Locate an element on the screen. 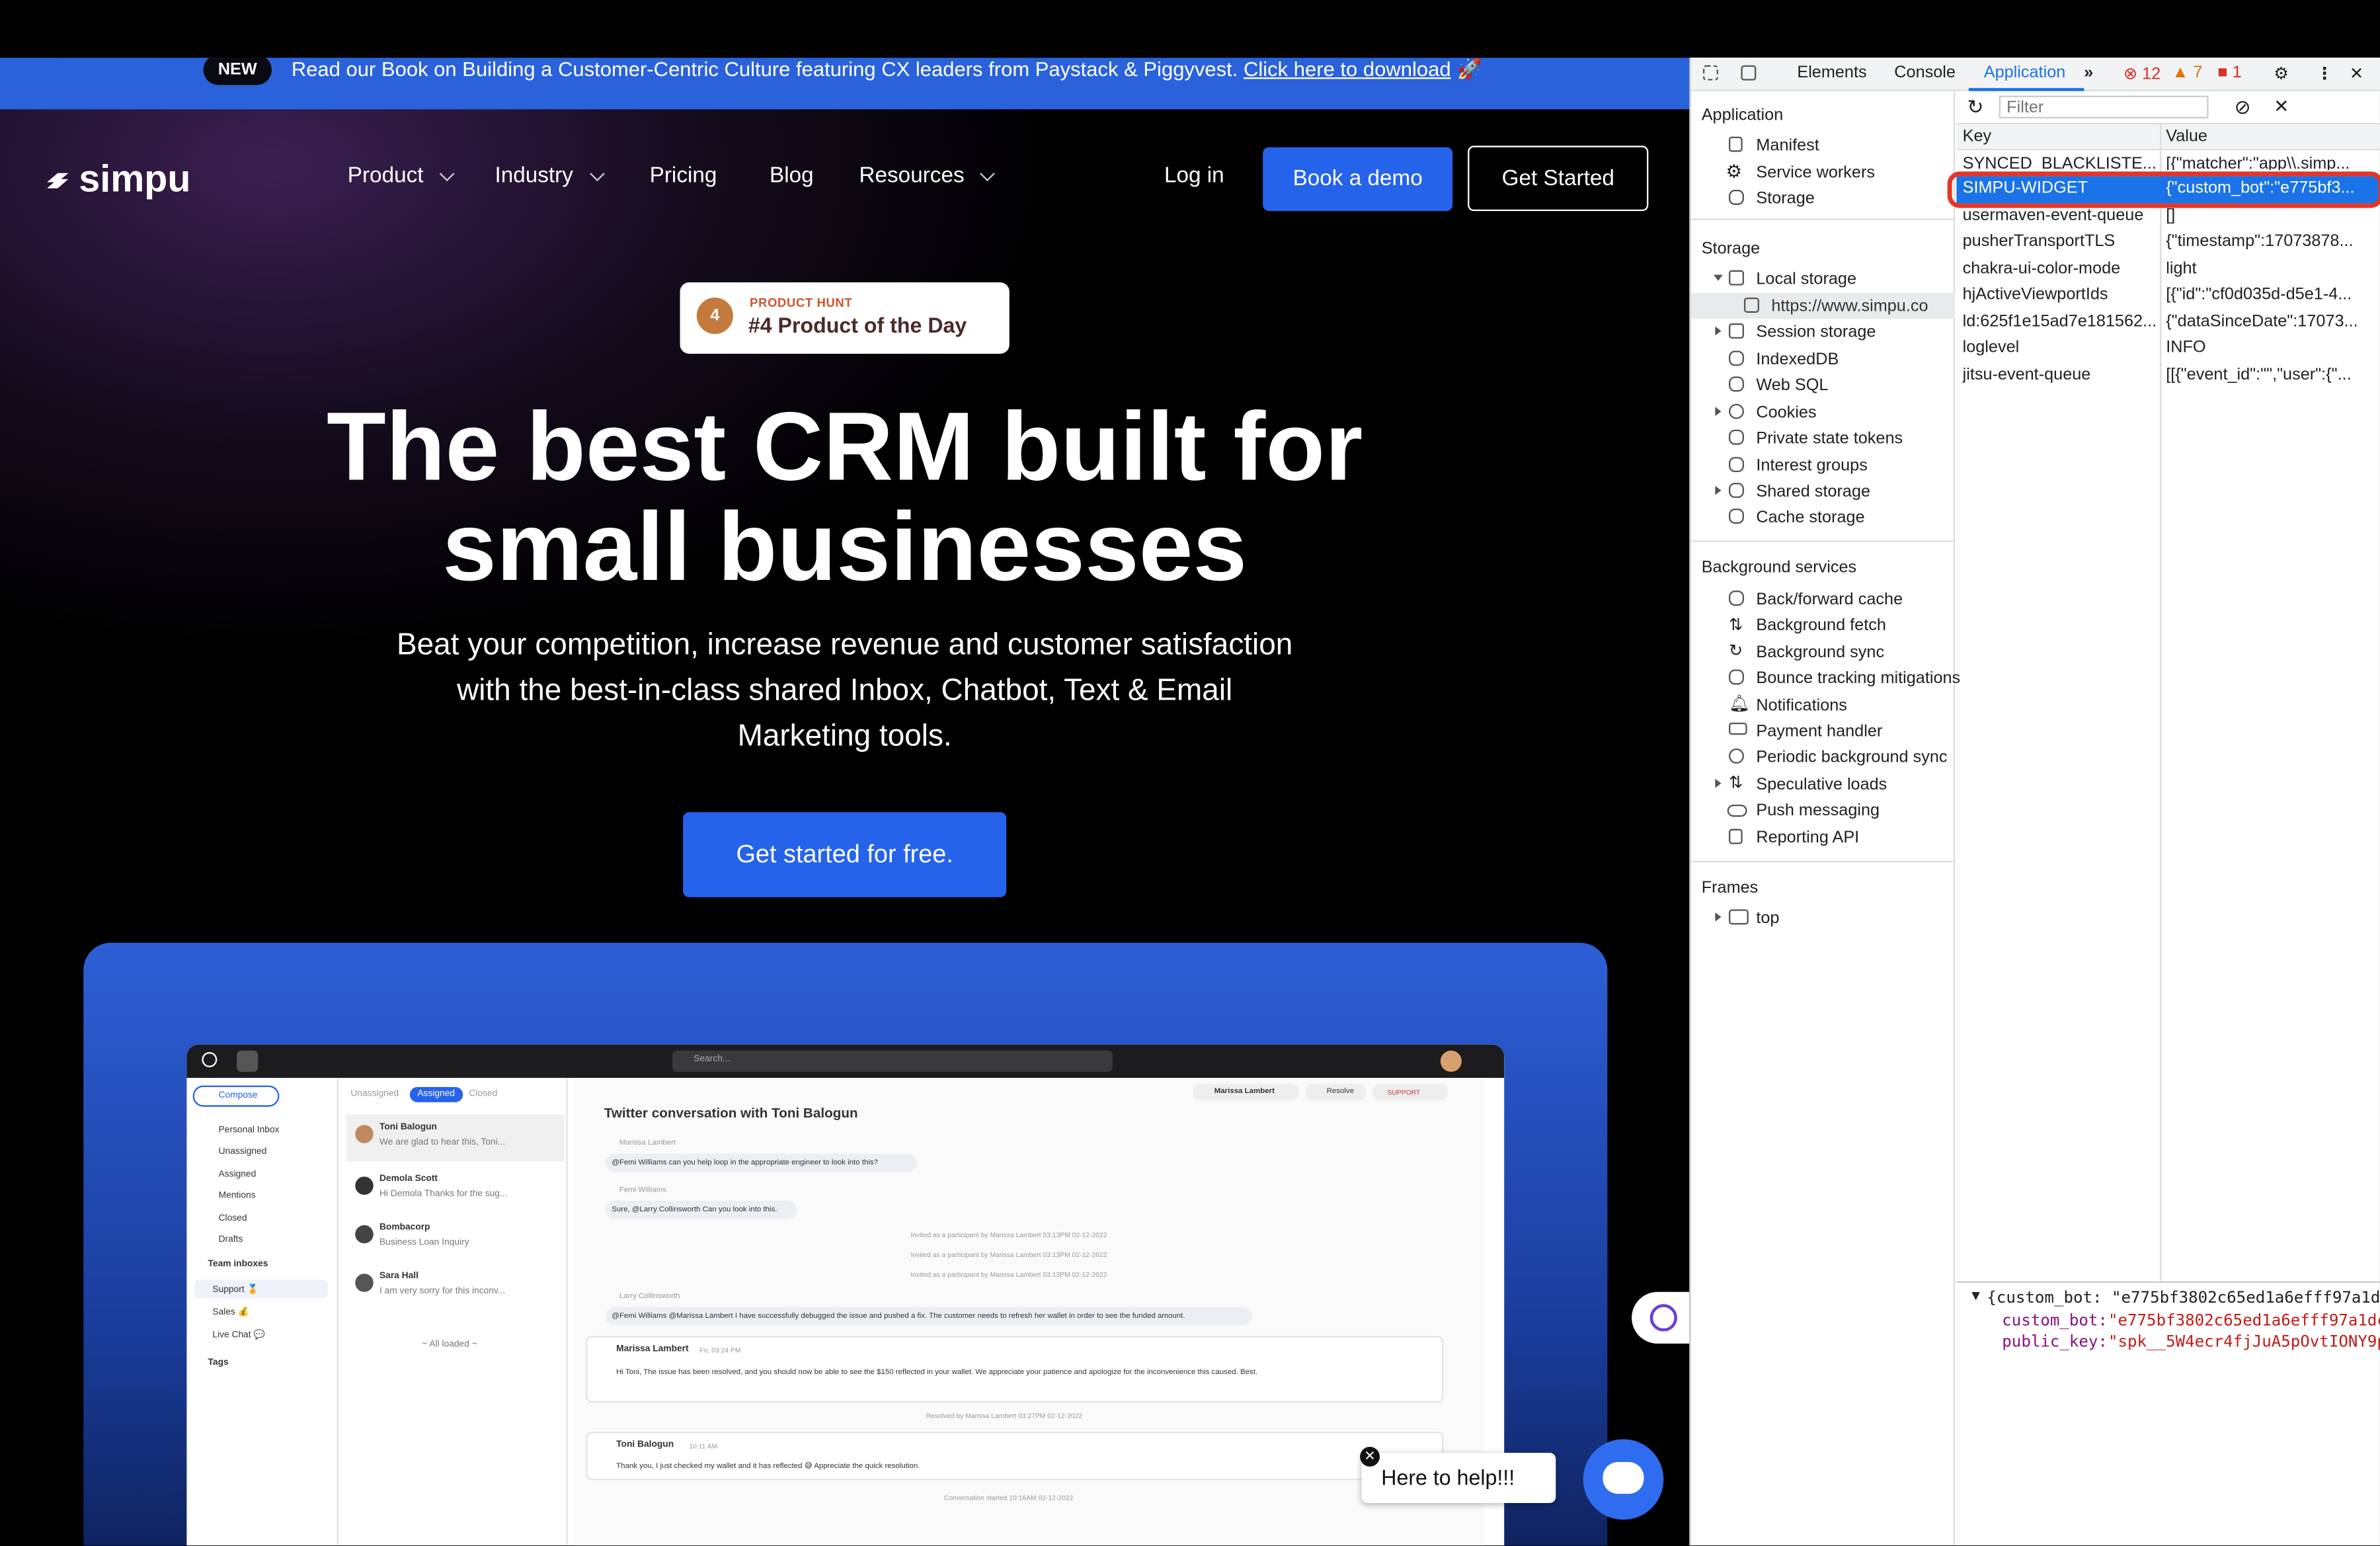 This screenshot has height=1546, width=2380. preview-sales: Sales 💰 is located at coordinates (230, 1313).